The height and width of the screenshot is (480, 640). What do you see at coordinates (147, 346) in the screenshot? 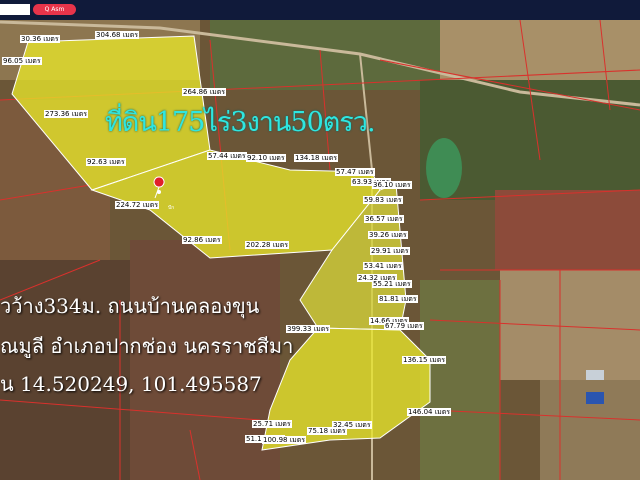
I see `address-line-district: ณมูลี อำเภอปากช่อง นครราชสีมา` at bounding box center [147, 346].